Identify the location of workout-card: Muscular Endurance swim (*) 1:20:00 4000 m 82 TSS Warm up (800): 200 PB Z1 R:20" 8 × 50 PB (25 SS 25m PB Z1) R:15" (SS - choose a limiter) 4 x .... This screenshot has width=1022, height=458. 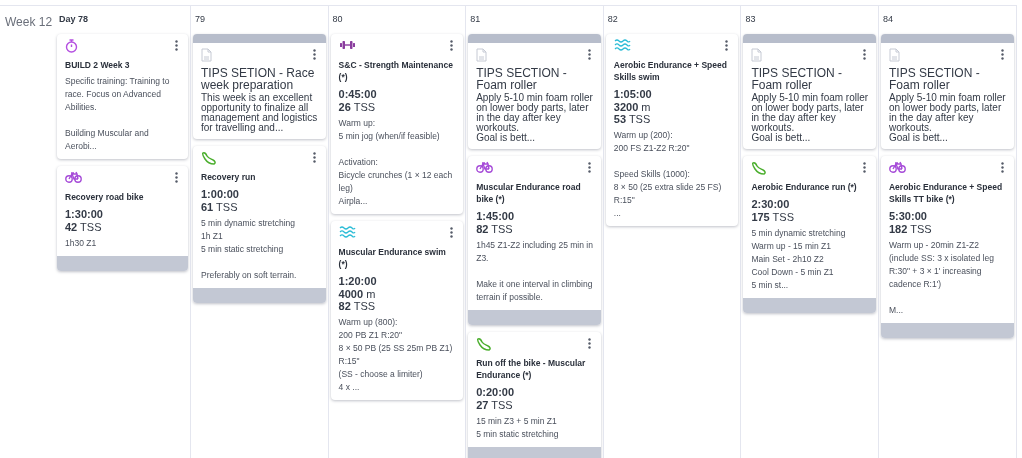
(397, 310).